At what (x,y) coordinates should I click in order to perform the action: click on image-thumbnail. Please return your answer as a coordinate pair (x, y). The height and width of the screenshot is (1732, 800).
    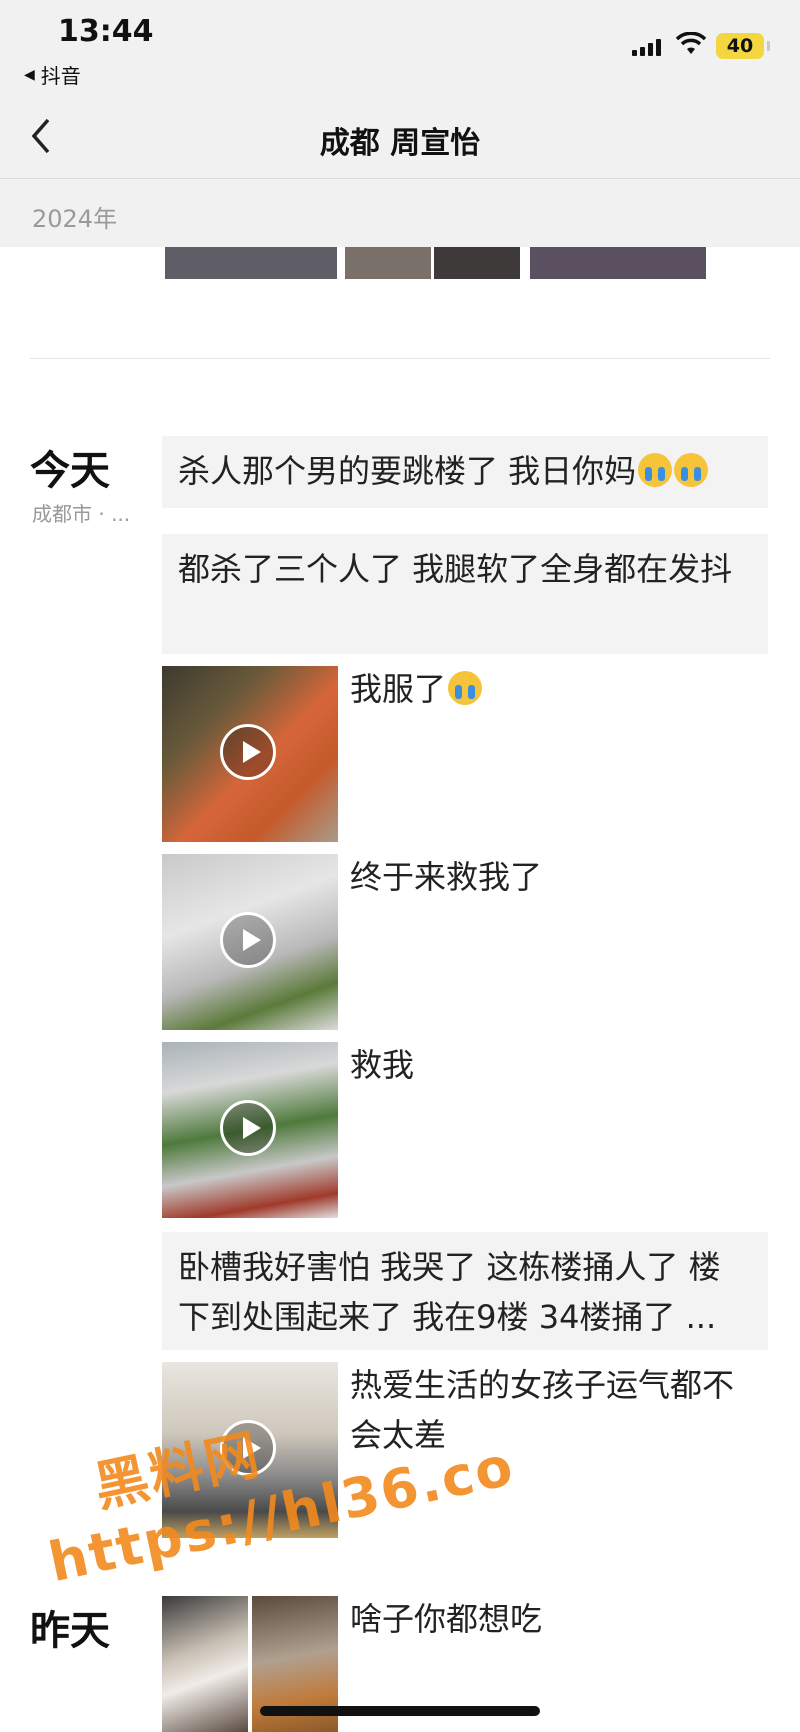
    Looking at the image, I should click on (205, 1664).